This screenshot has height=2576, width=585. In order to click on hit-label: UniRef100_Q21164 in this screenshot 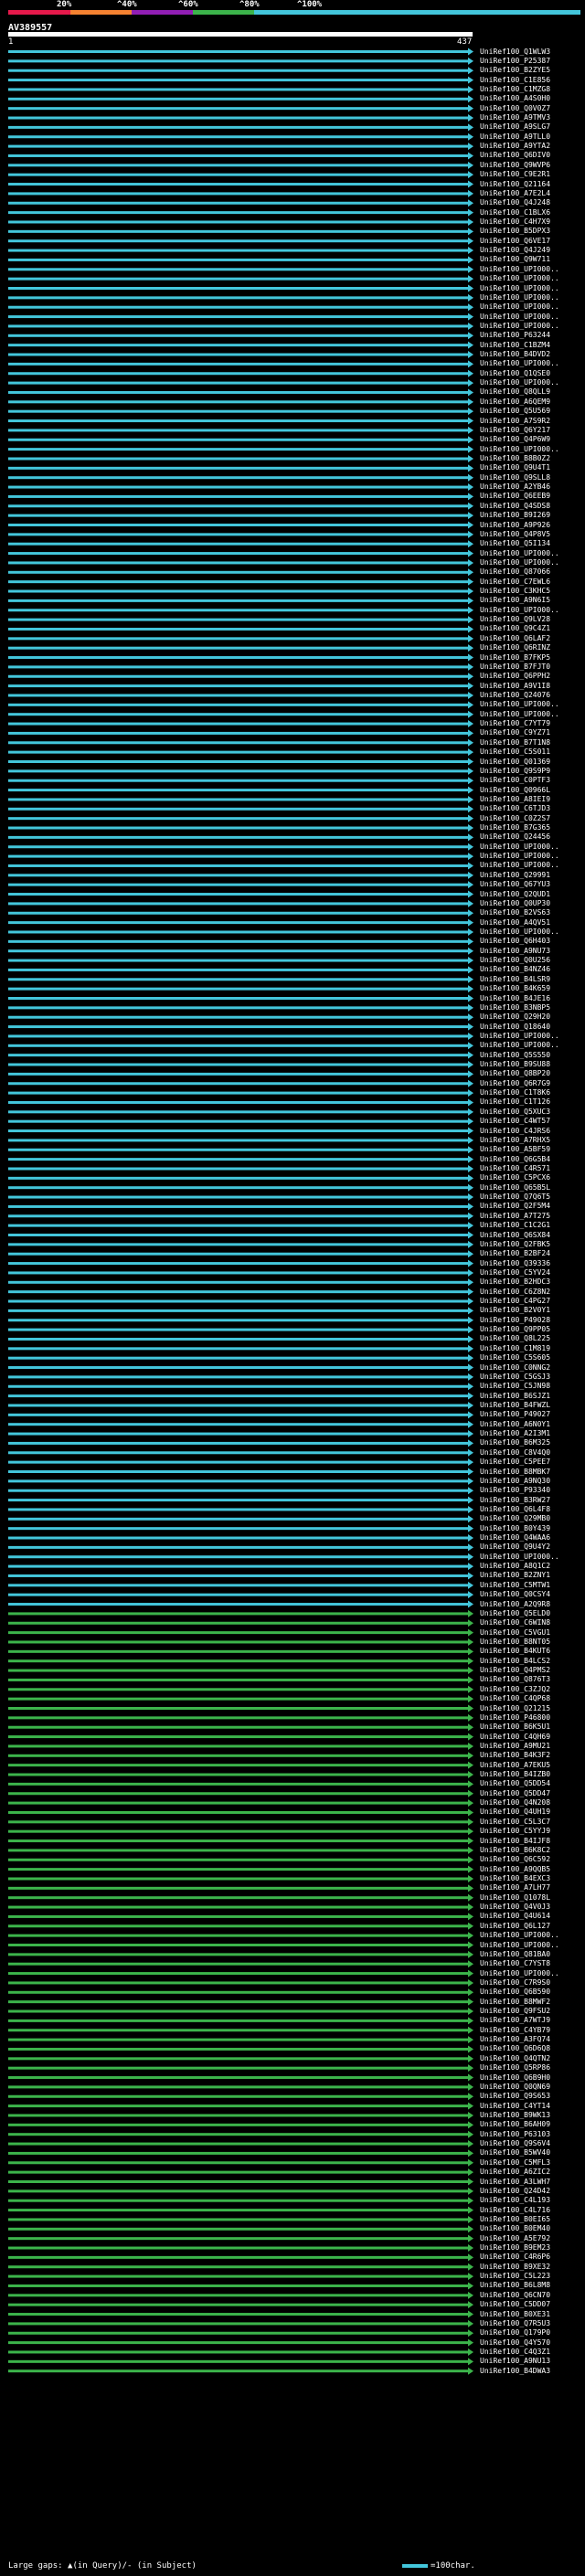, I will do `click(533, 184)`.